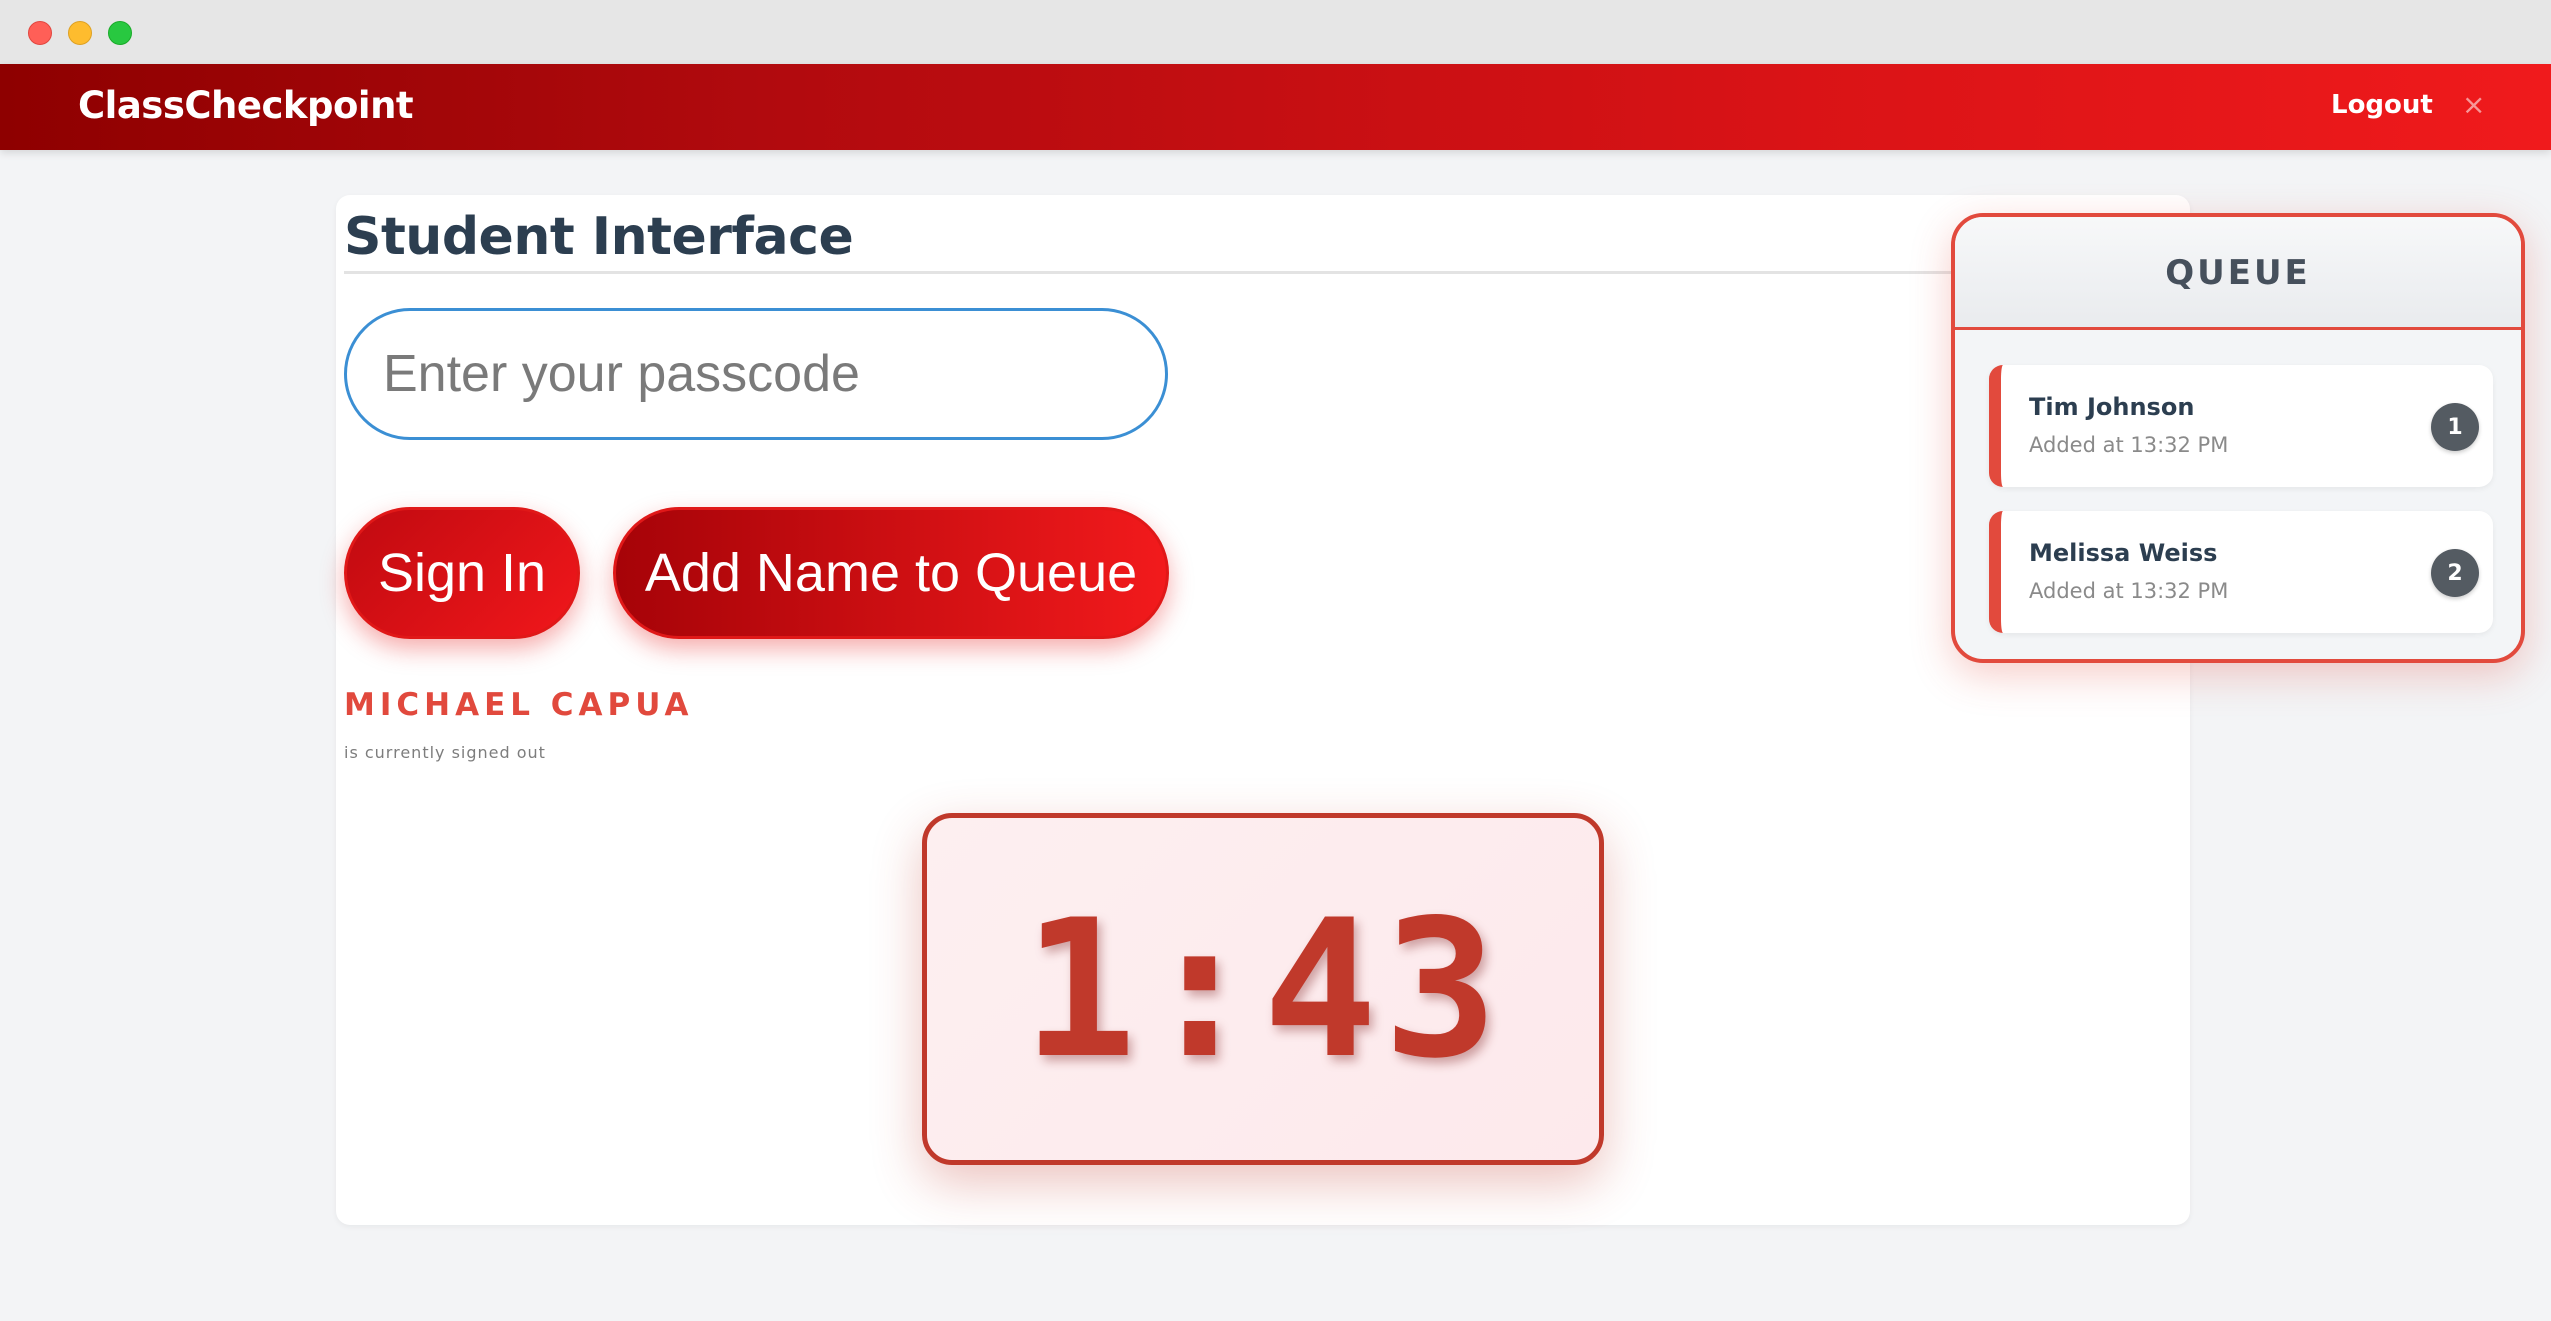  I want to click on queue-position-badge: 2, so click(2455, 573).